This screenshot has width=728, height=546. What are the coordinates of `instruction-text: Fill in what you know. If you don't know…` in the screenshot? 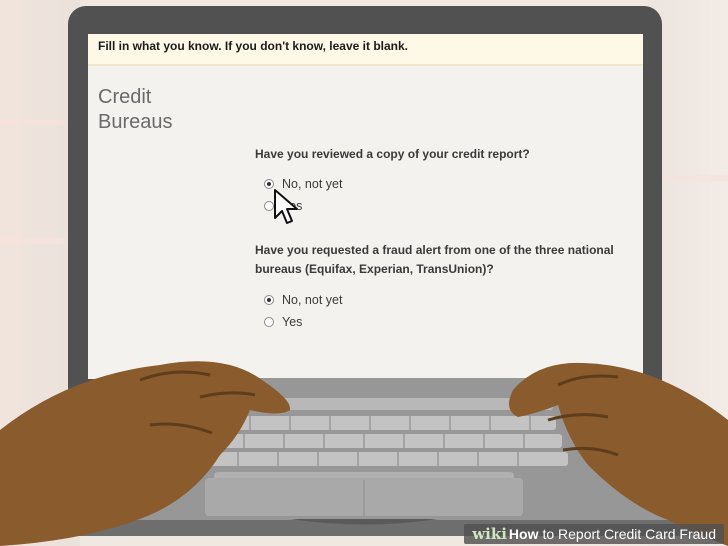 It's located at (253, 46).